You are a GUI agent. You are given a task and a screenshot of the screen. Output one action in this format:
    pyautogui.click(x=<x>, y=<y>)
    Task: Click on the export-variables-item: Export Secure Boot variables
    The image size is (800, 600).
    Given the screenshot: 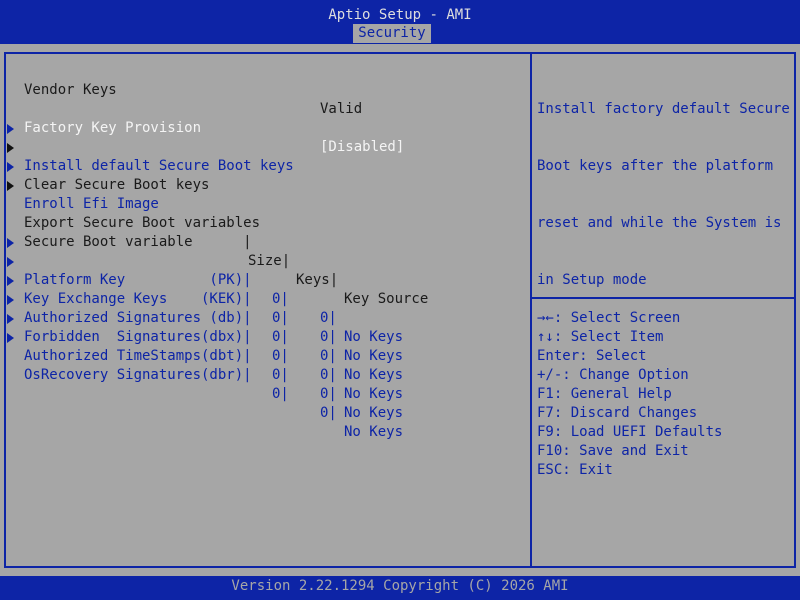 What is the action you would take?
    pyautogui.click(x=260, y=203)
    